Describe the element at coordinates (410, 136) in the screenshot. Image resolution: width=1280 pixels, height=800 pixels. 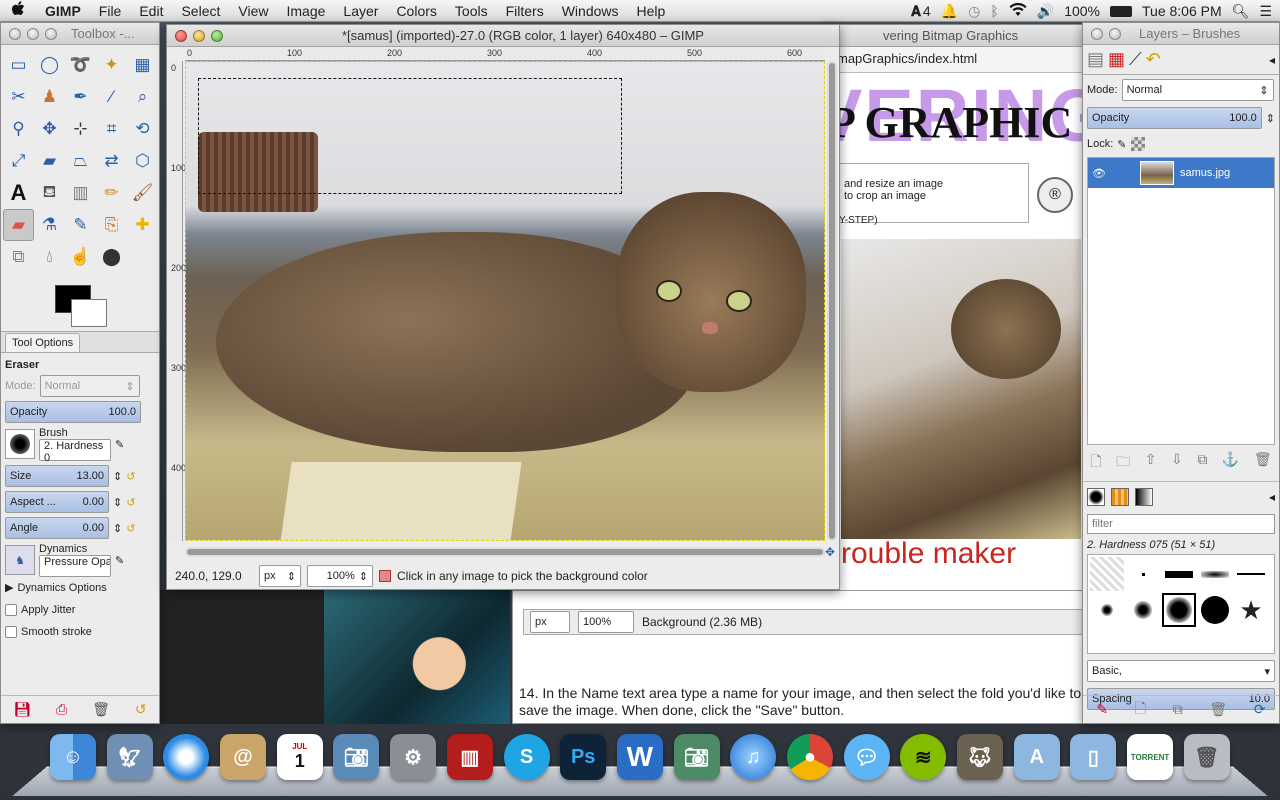
I see `selection-marquee` at that location.